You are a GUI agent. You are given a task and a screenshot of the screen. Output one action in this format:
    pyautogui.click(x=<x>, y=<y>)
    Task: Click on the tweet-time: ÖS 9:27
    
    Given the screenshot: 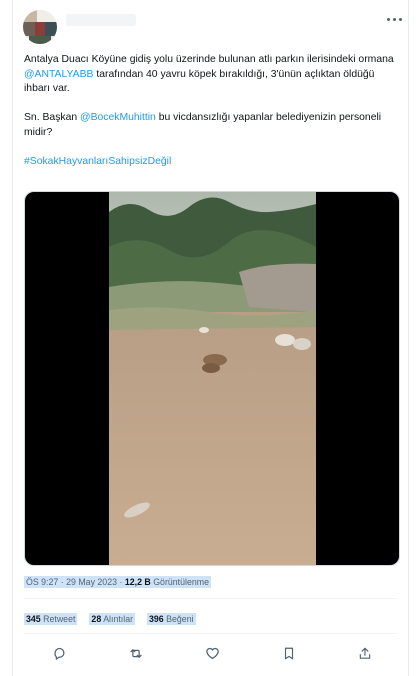 What is the action you would take?
    pyautogui.click(x=42, y=582)
    